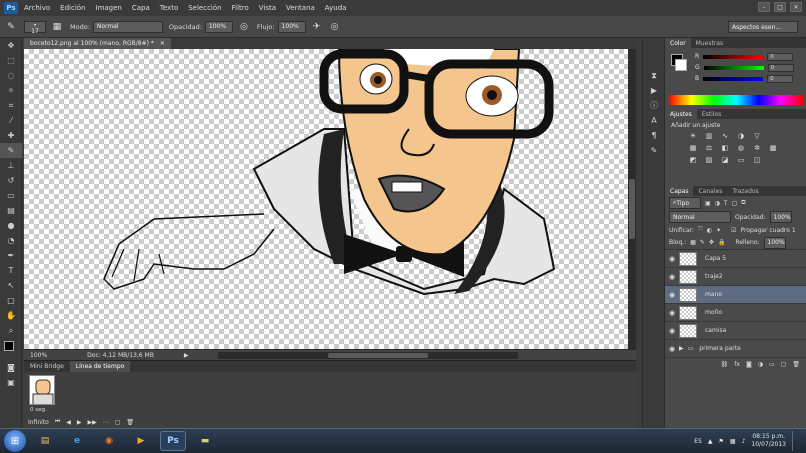  I want to click on menu-ayuda: Ayuda, so click(336, 8).